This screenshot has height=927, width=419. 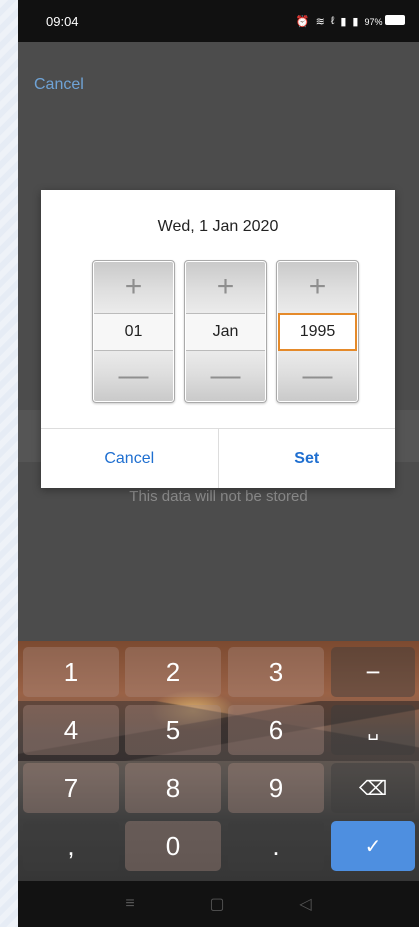 I want to click on day-decrement-button: —, so click(x=133, y=376).